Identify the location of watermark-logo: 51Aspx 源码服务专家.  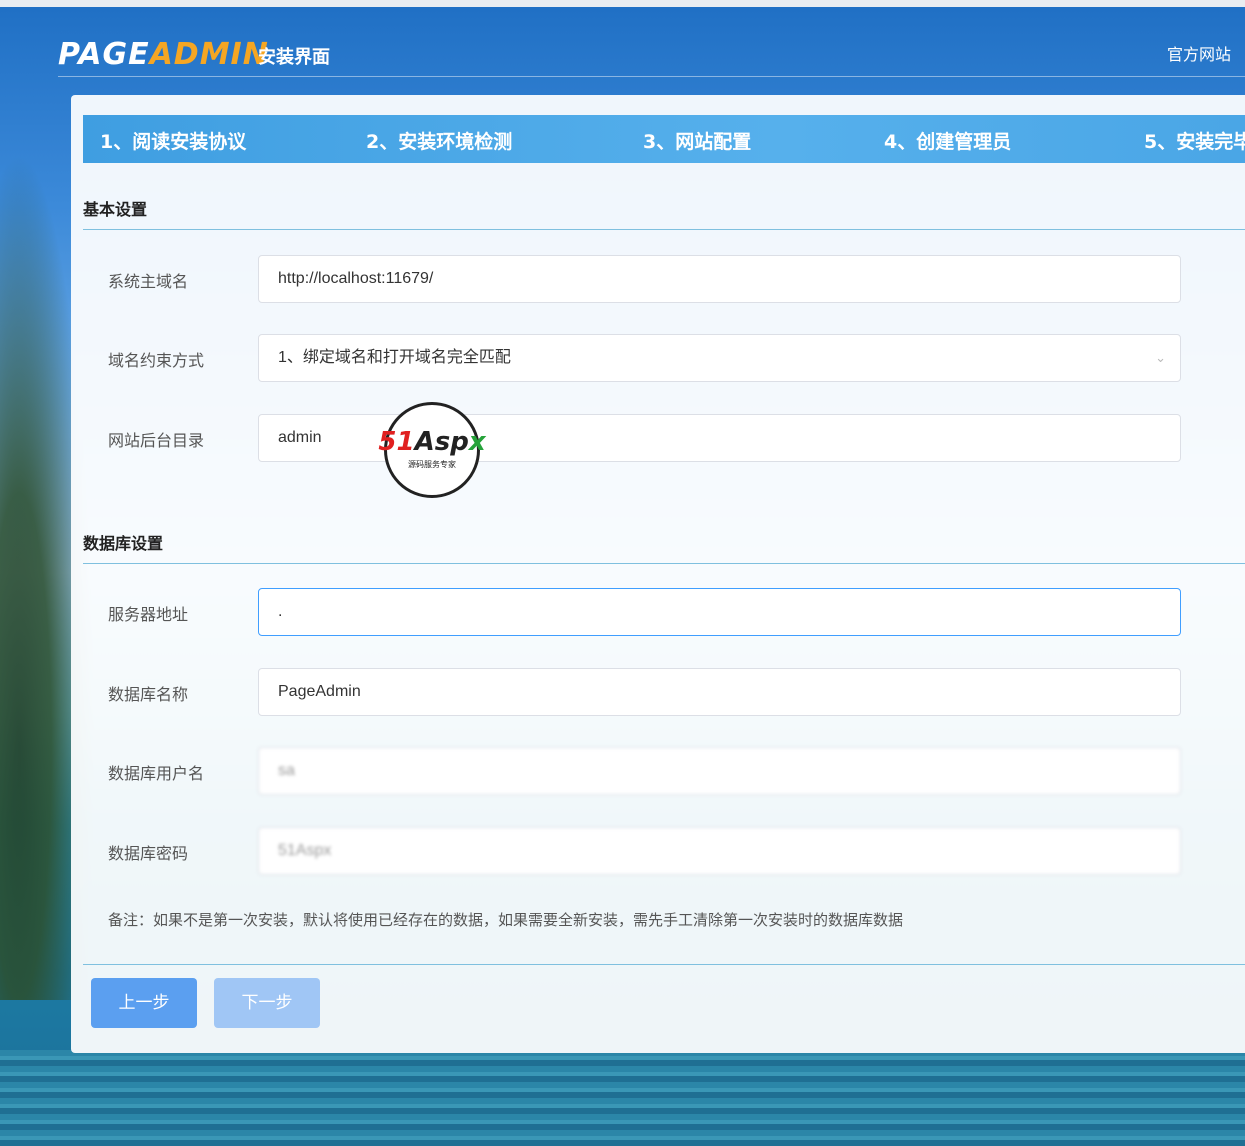
(432, 450).